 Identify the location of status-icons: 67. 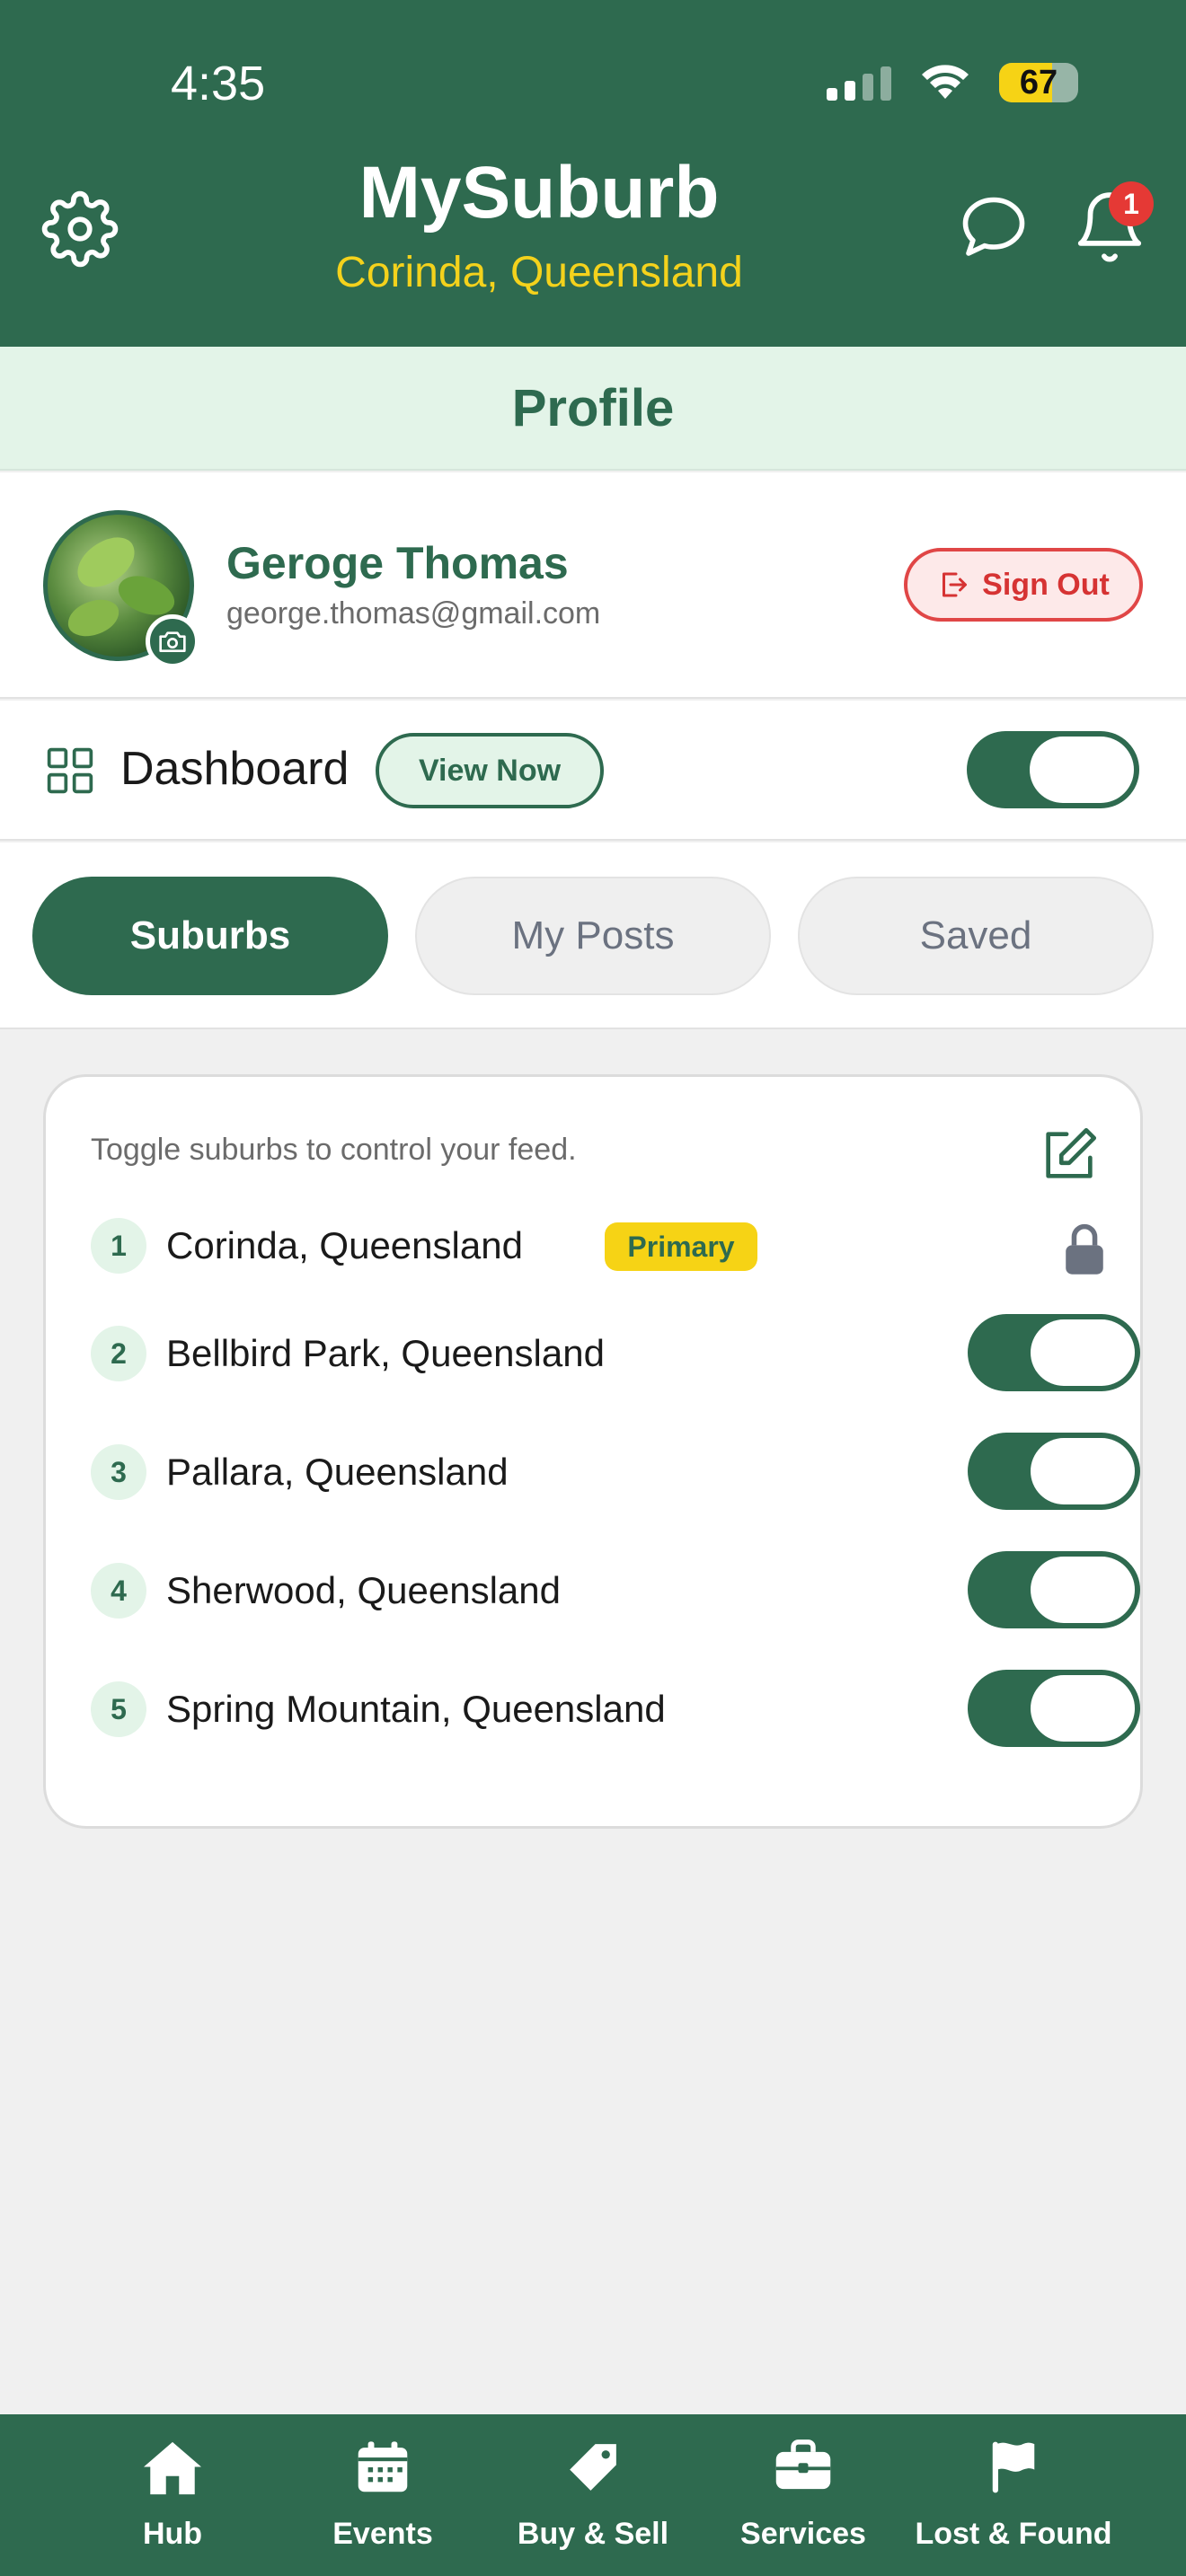
(952, 82).